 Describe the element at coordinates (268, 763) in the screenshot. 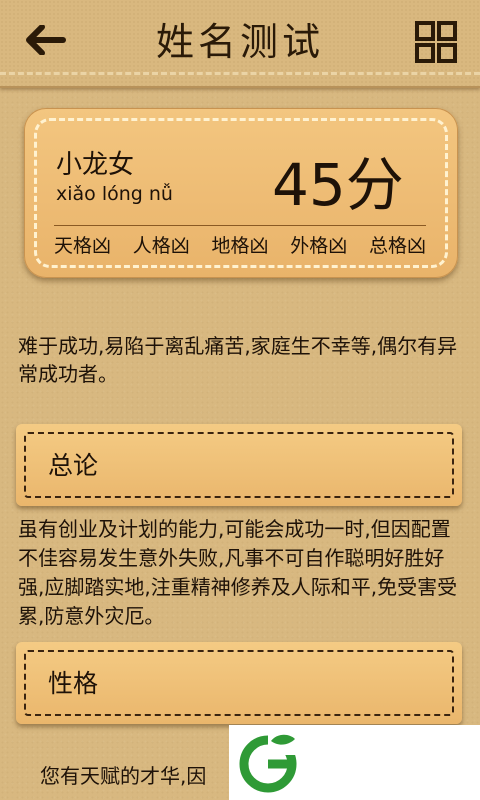

I see `green-g-logo-icon` at that location.